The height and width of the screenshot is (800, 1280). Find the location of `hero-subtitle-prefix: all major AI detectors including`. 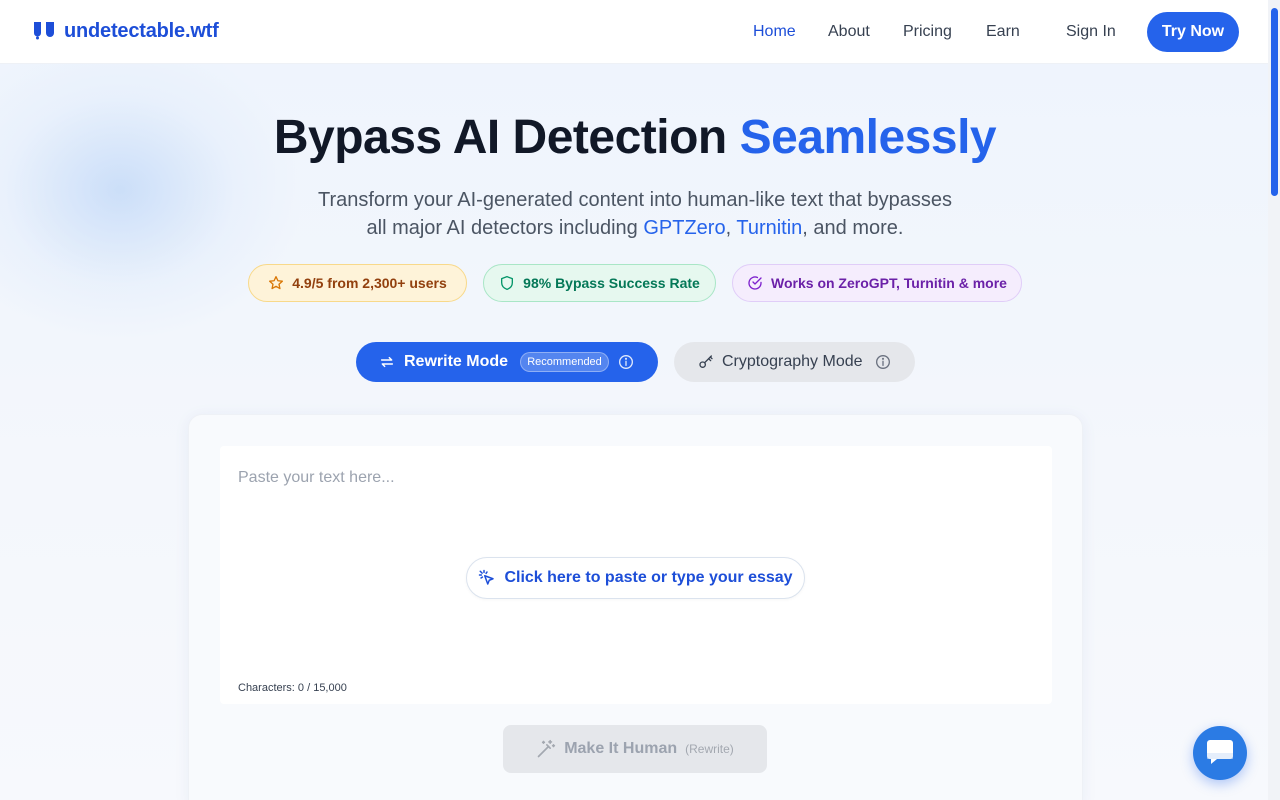

hero-subtitle-prefix: all major AI detectors including is located at coordinates (505, 228).